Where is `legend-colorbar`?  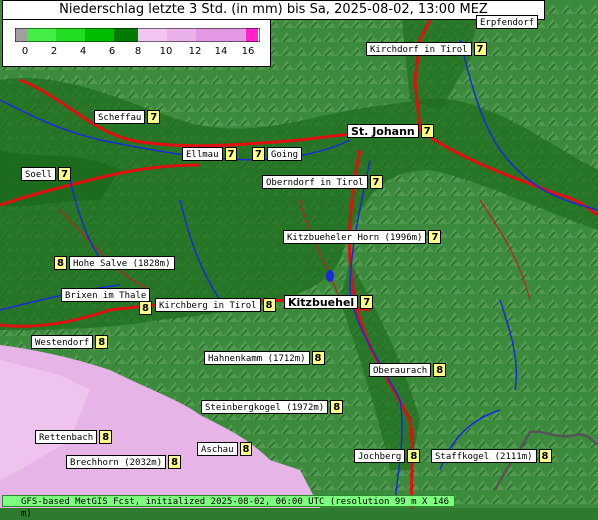 legend-colorbar is located at coordinates (137, 35).